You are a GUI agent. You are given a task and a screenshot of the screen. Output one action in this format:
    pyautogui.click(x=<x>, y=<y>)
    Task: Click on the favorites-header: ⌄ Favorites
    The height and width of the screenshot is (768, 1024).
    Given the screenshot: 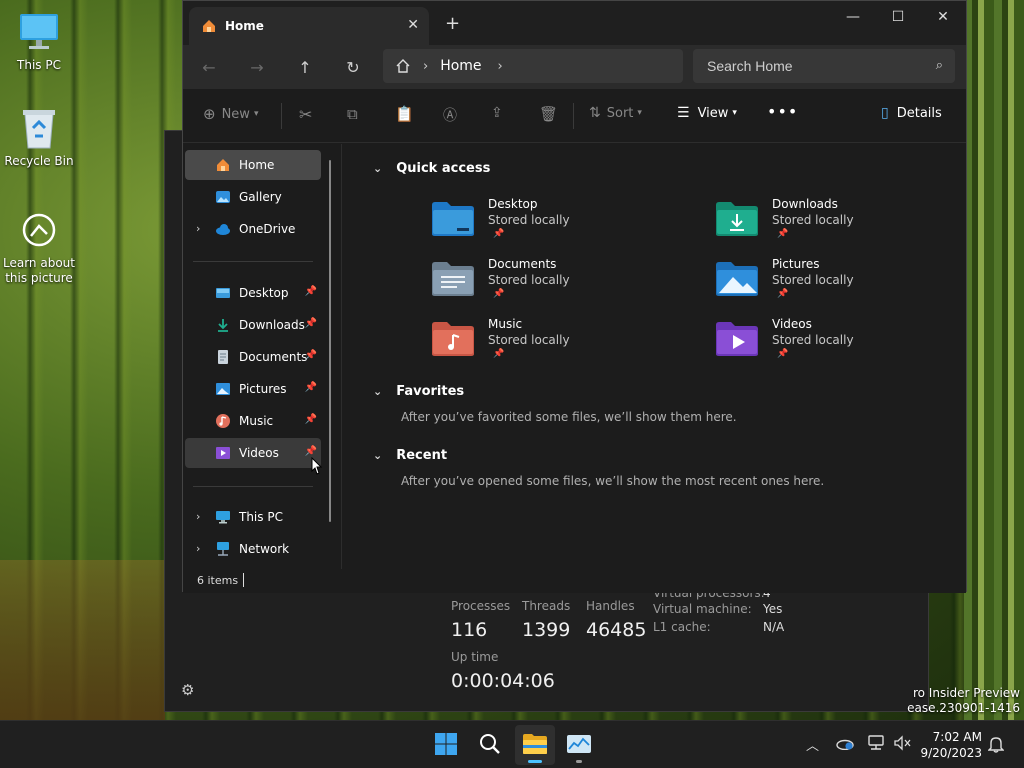 What is the action you would take?
    pyautogui.click(x=418, y=391)
    